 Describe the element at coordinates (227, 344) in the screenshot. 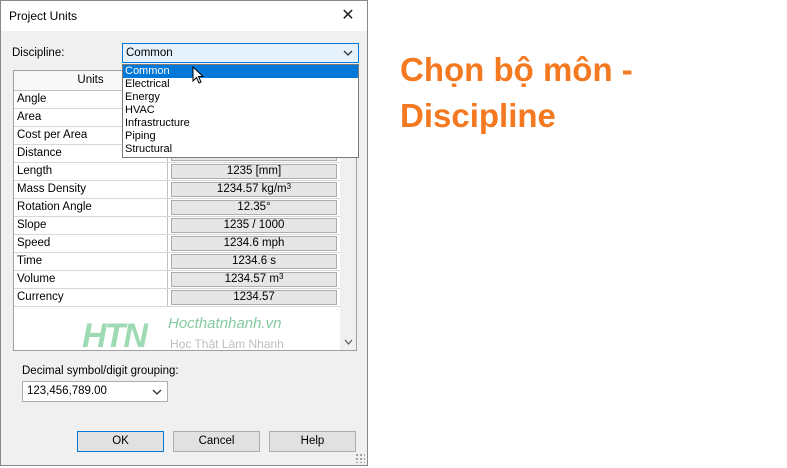

I see `watermark-slogan: Học Thật Làm Nhanh` at that location.